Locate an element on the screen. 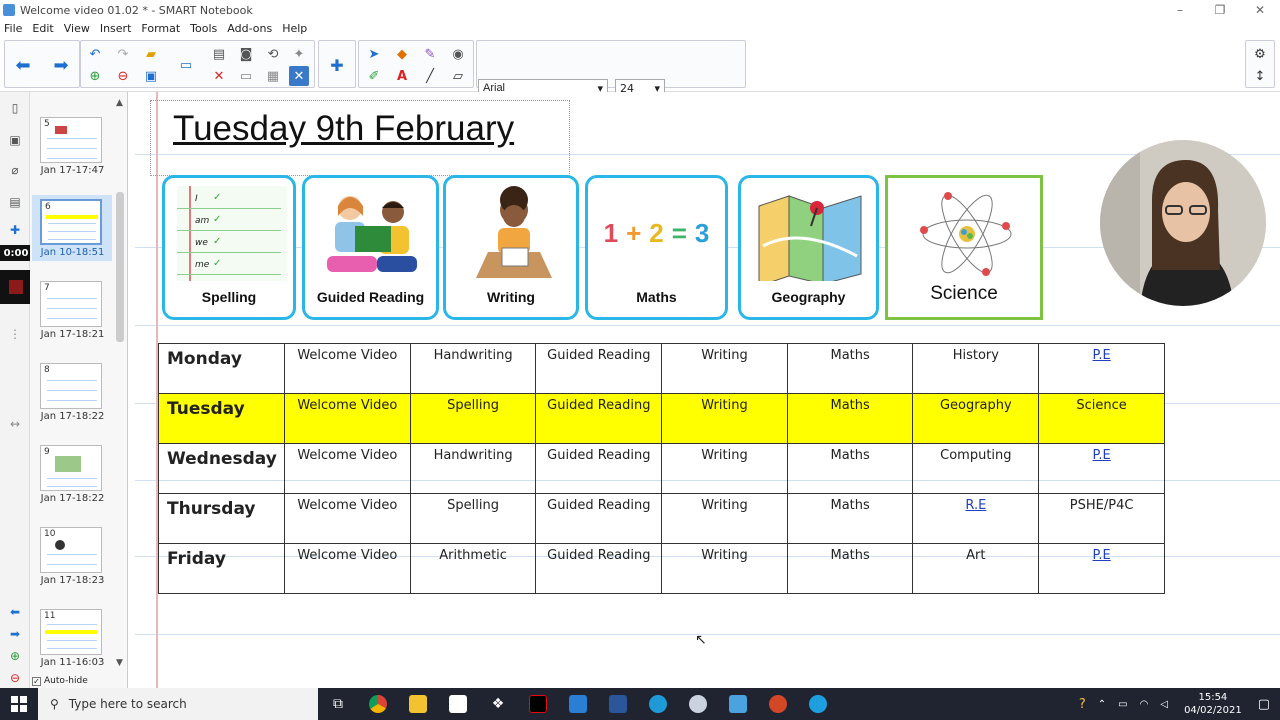 This screenshot has height=720, width=1280. previous-page-arrow-icon: ⬅ is located at coordinates (23, 65).